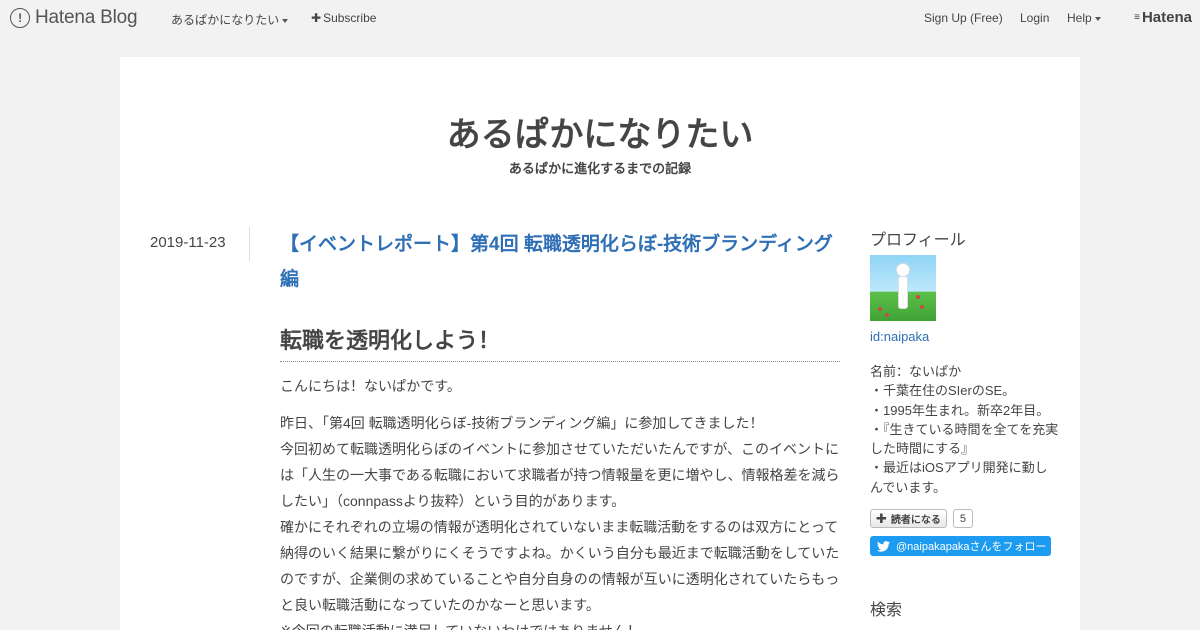 This screenshot has height=630, width=1200. What do you see at coordinates (1166, 17) in the screenshot?
I see `hatena-logo-text: Hatena` at bounding box center [1166, 17].